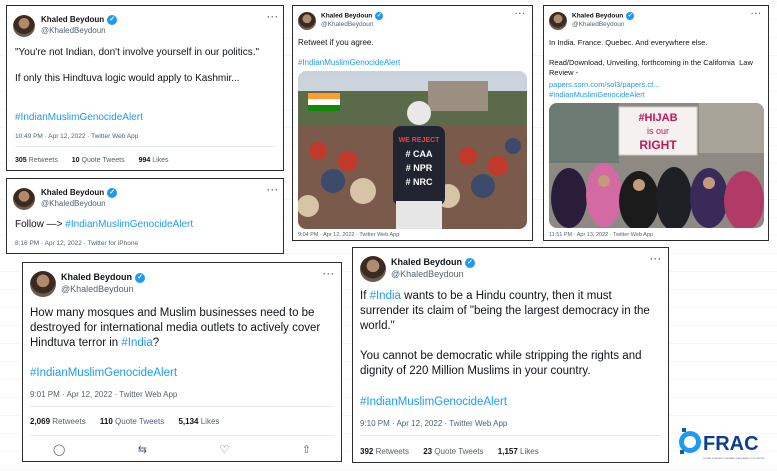 This screenshot has width=777, height=471. I want to click on retweet-count-value: 392, so click(366, 451).